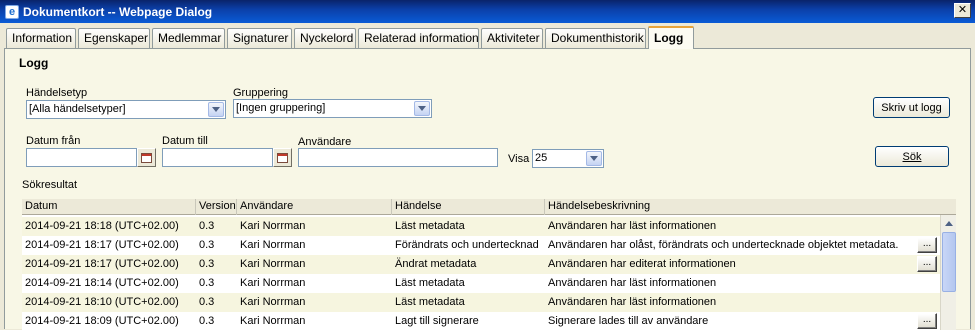  I want to click on title-bar: e Dokumentkort -- Webpage Dialog ✕, so click(487, 11).